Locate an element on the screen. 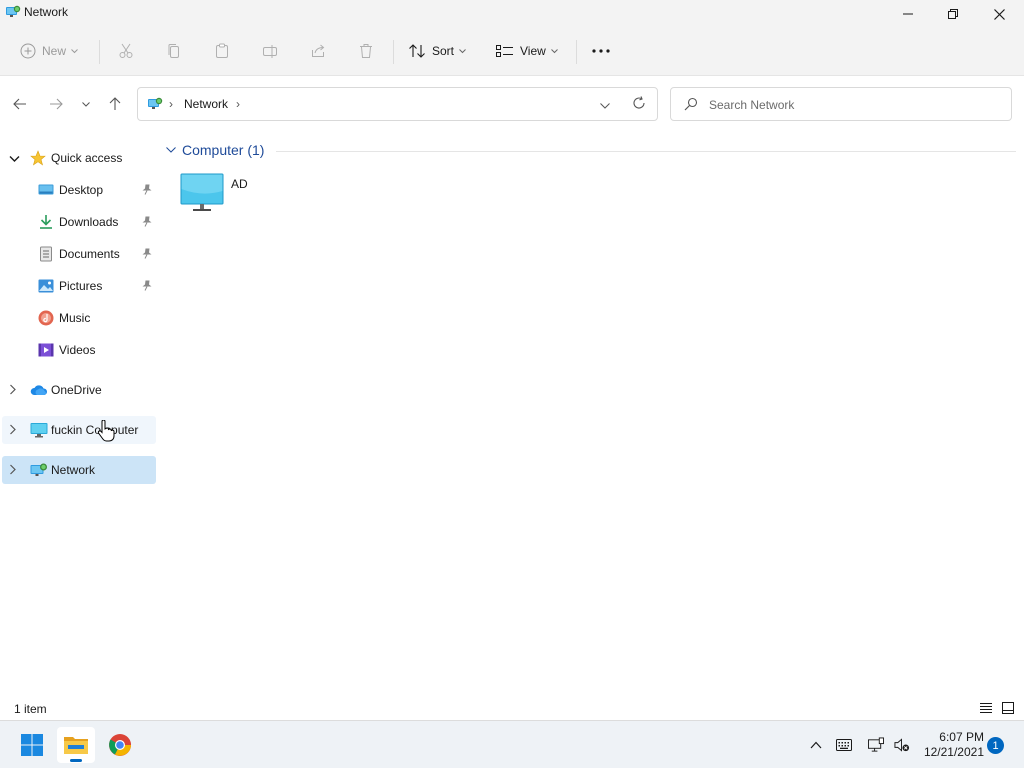 The height and width of the screenshot is (768, 1024). start-icon is located at coordinates (32, 745).